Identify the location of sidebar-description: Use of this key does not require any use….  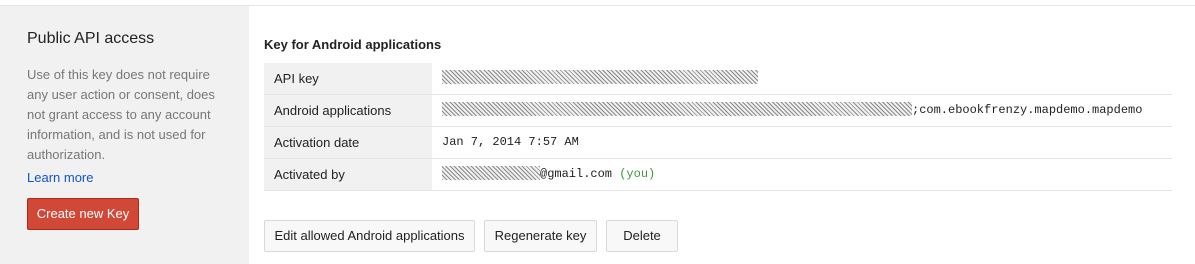
(121, 114).